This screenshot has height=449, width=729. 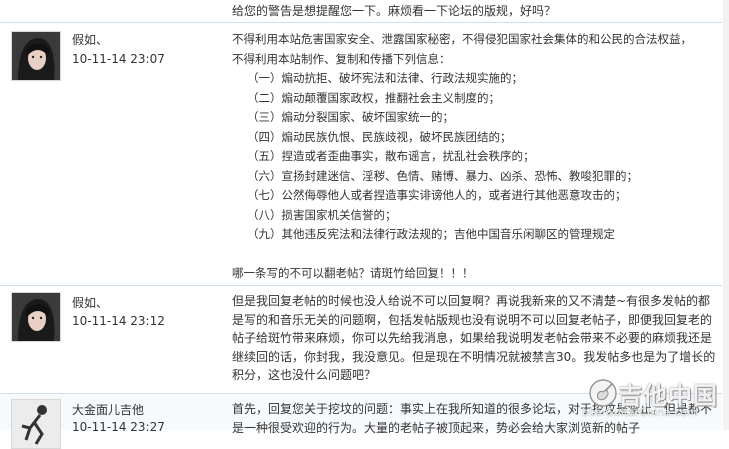 I want to click on content-line: （五）捏造或者歪曲事实，散布谣言，扰乱社会秩序的；, so click(x=391, y=156).